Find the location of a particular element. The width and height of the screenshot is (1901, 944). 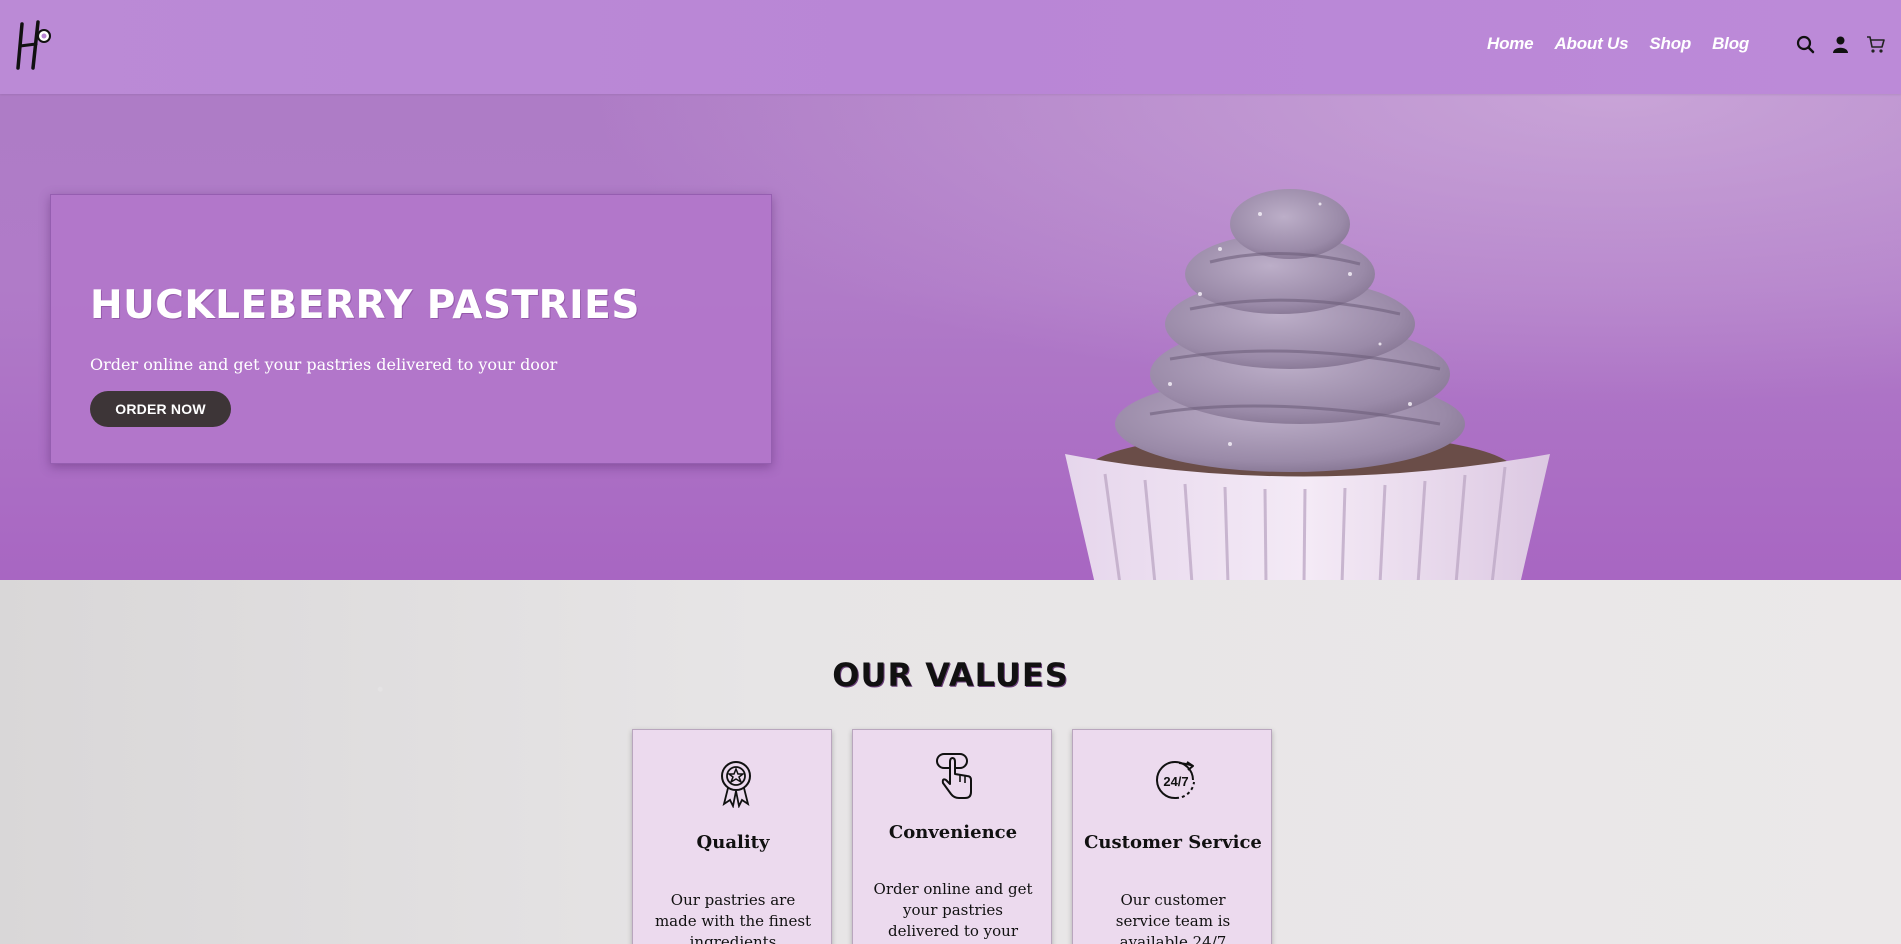

logo-icon is located at coordinates (35, 45).